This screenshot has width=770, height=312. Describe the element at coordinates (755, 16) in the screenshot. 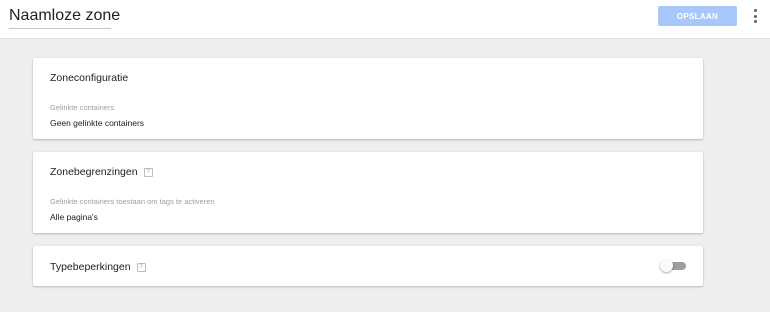

I see `more-vert-icon` at that location.